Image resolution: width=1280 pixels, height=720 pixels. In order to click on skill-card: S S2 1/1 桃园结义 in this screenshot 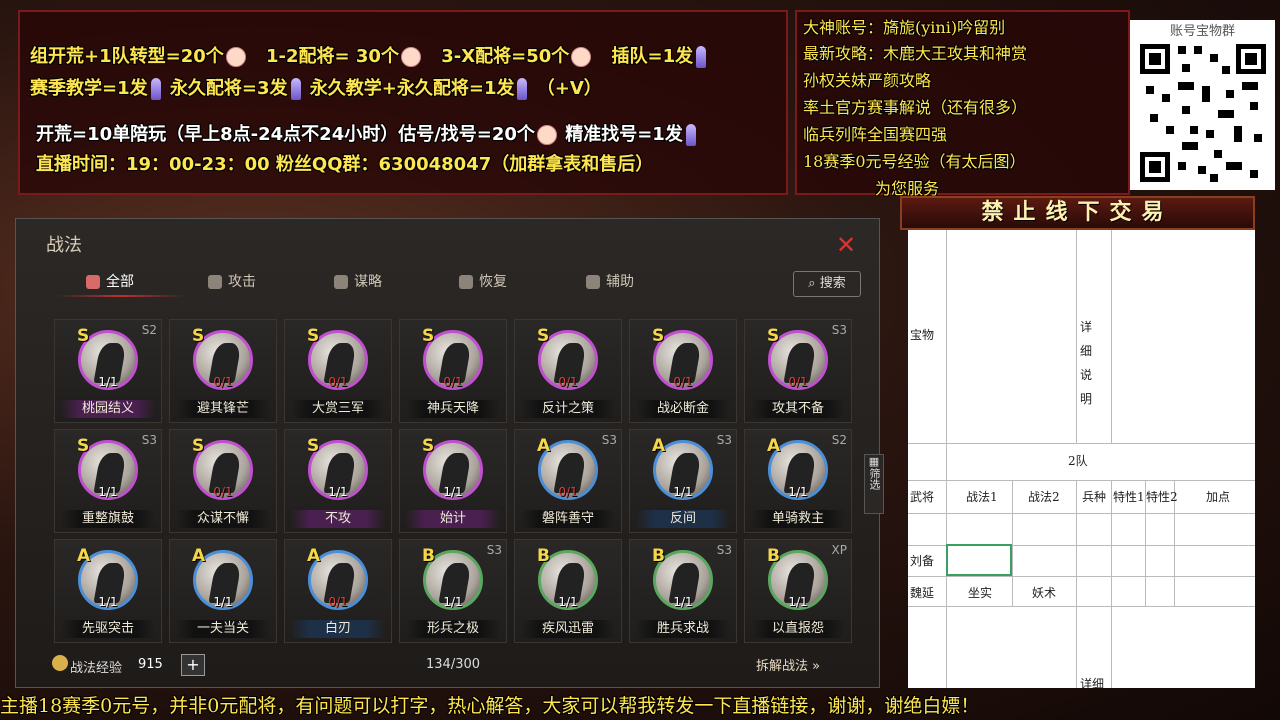, I will do `click(108, 371)`.